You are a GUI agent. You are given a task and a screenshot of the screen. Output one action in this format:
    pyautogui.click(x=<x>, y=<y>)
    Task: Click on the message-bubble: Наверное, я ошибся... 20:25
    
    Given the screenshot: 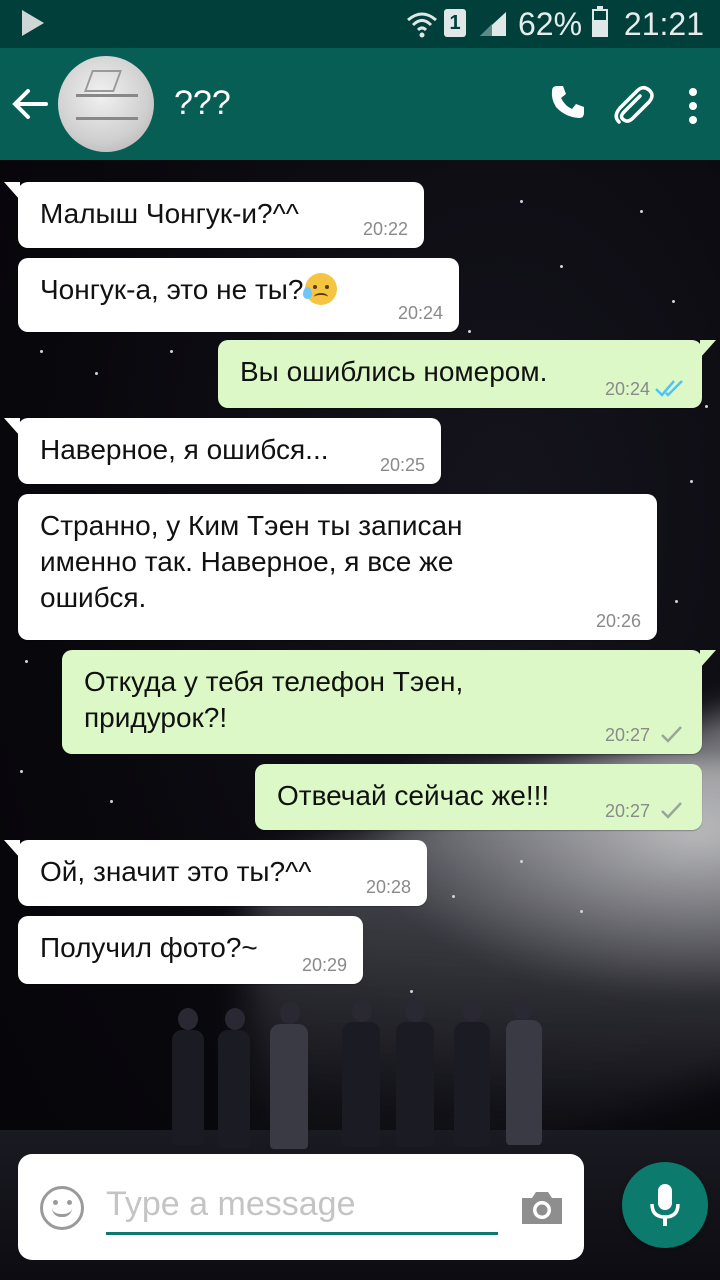 What is the action you would take?
    pyautogui.click(x=222, y=451)
    